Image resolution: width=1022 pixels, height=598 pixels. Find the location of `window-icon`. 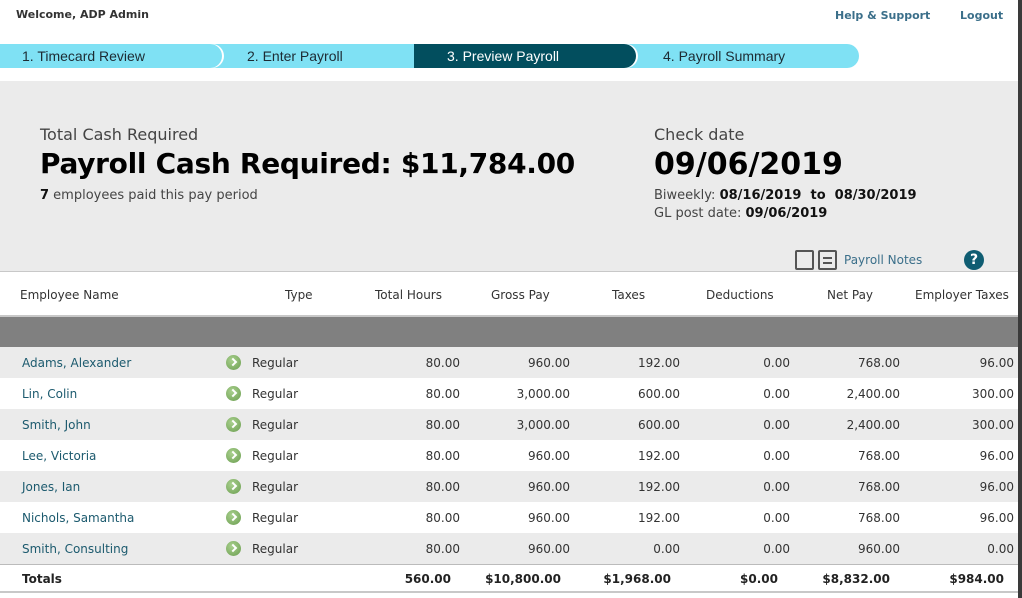

window-icon is located at coordinates (804, 260).